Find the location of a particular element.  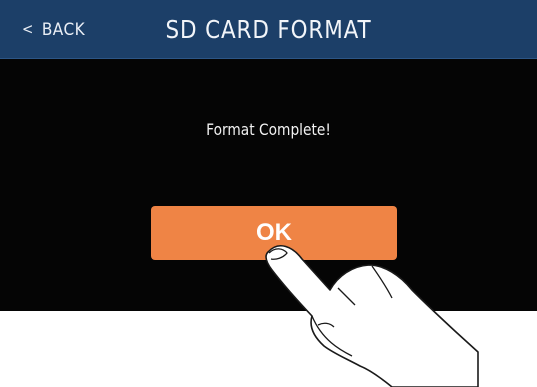

page-title: SD CARD FORMAT is located at coordinates (268, 29).